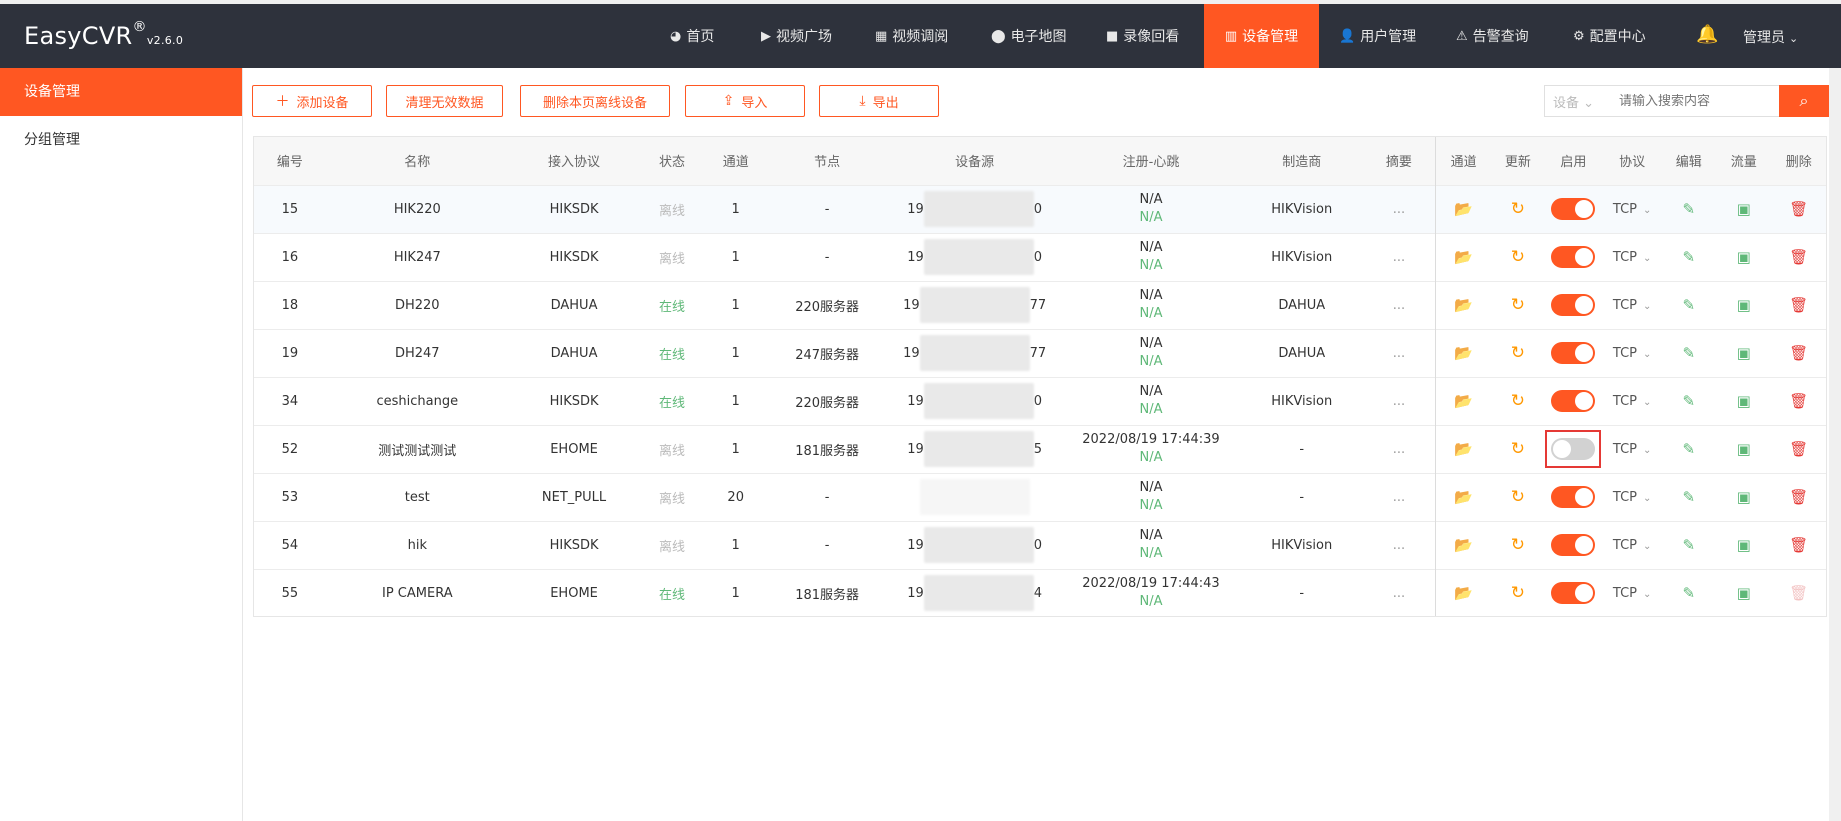  Describe the element at coordinates (1632, 163) in the screenshot. I see `header-transport: 协议` at that location.